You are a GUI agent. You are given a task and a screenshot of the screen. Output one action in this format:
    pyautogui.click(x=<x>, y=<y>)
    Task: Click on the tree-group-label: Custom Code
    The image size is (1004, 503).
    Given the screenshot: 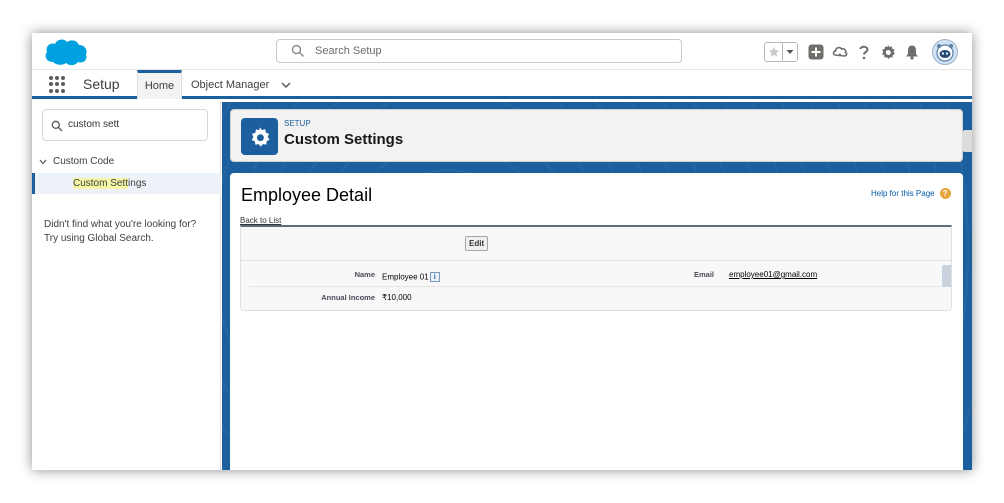 What is the action you would take?
    pyautogui.click(x=84, y=161)
    